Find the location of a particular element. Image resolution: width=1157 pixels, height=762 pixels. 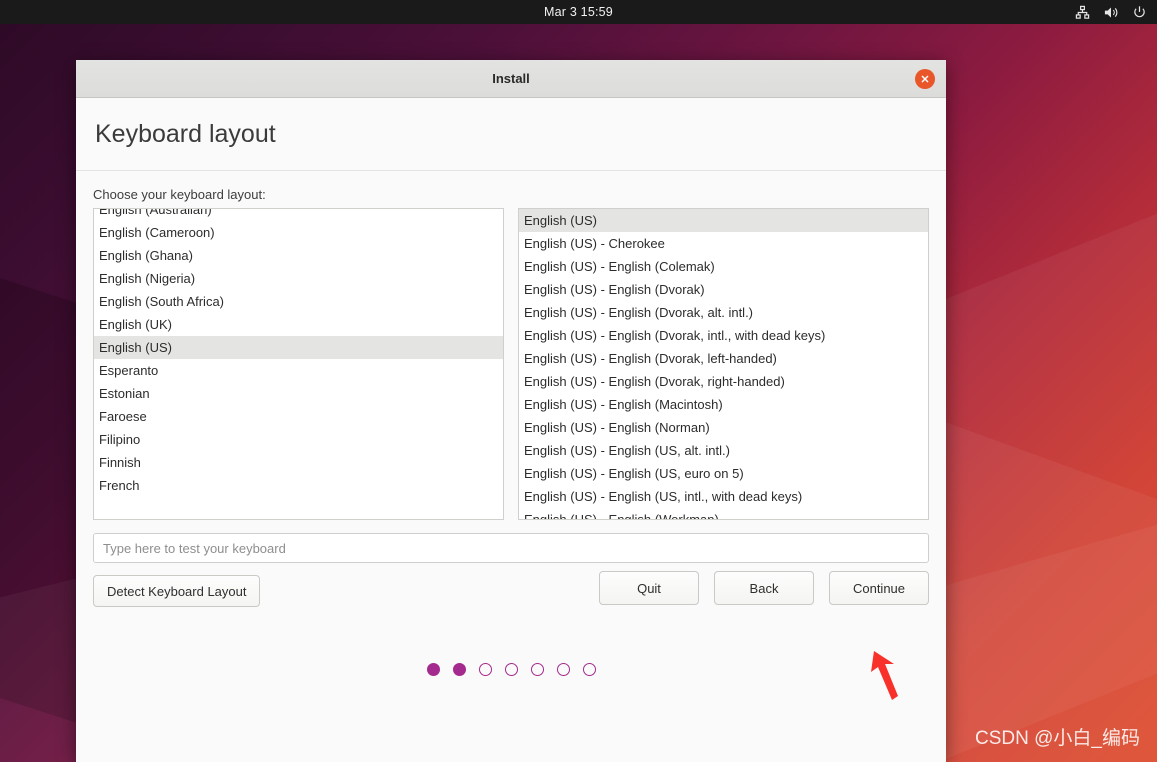

list-item: Filipino is located at coordinates (298, 439).